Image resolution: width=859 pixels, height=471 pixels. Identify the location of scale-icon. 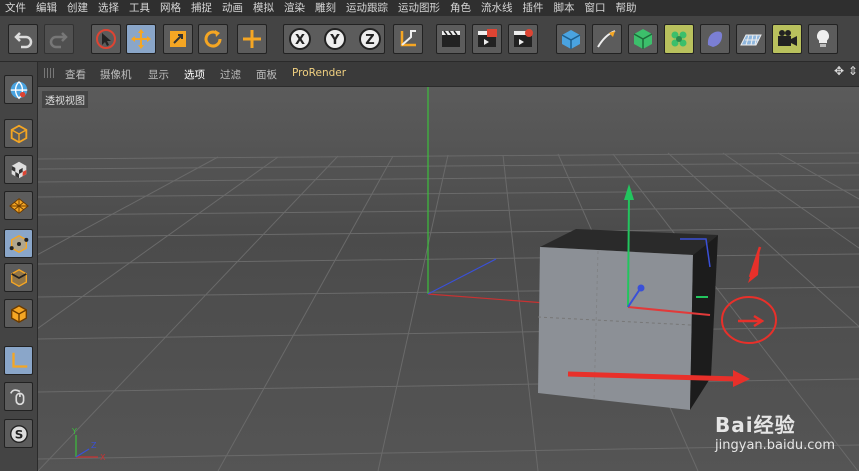
(178, 39).